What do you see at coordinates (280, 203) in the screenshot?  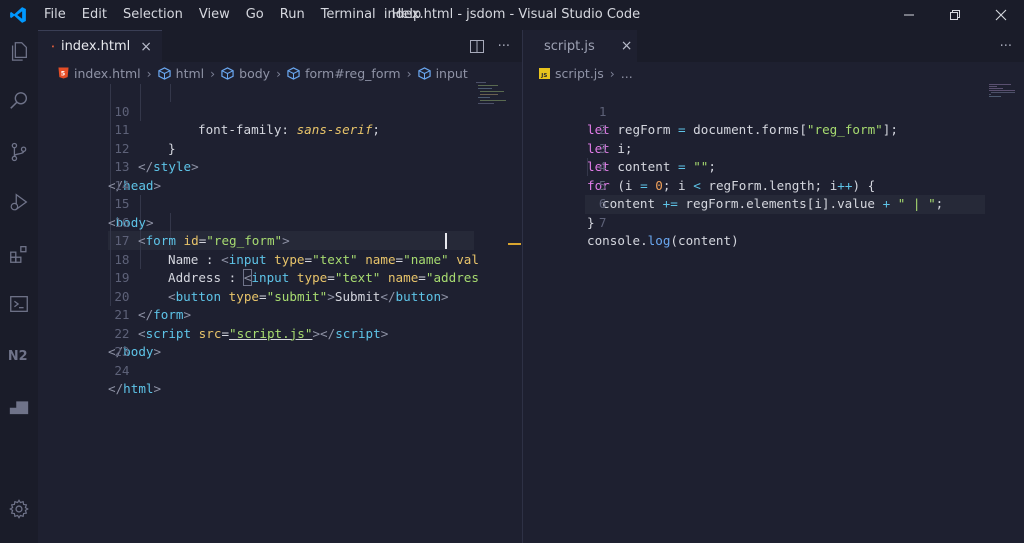 I see `code-line: 15 <body>` at bounding box center [280, 203].